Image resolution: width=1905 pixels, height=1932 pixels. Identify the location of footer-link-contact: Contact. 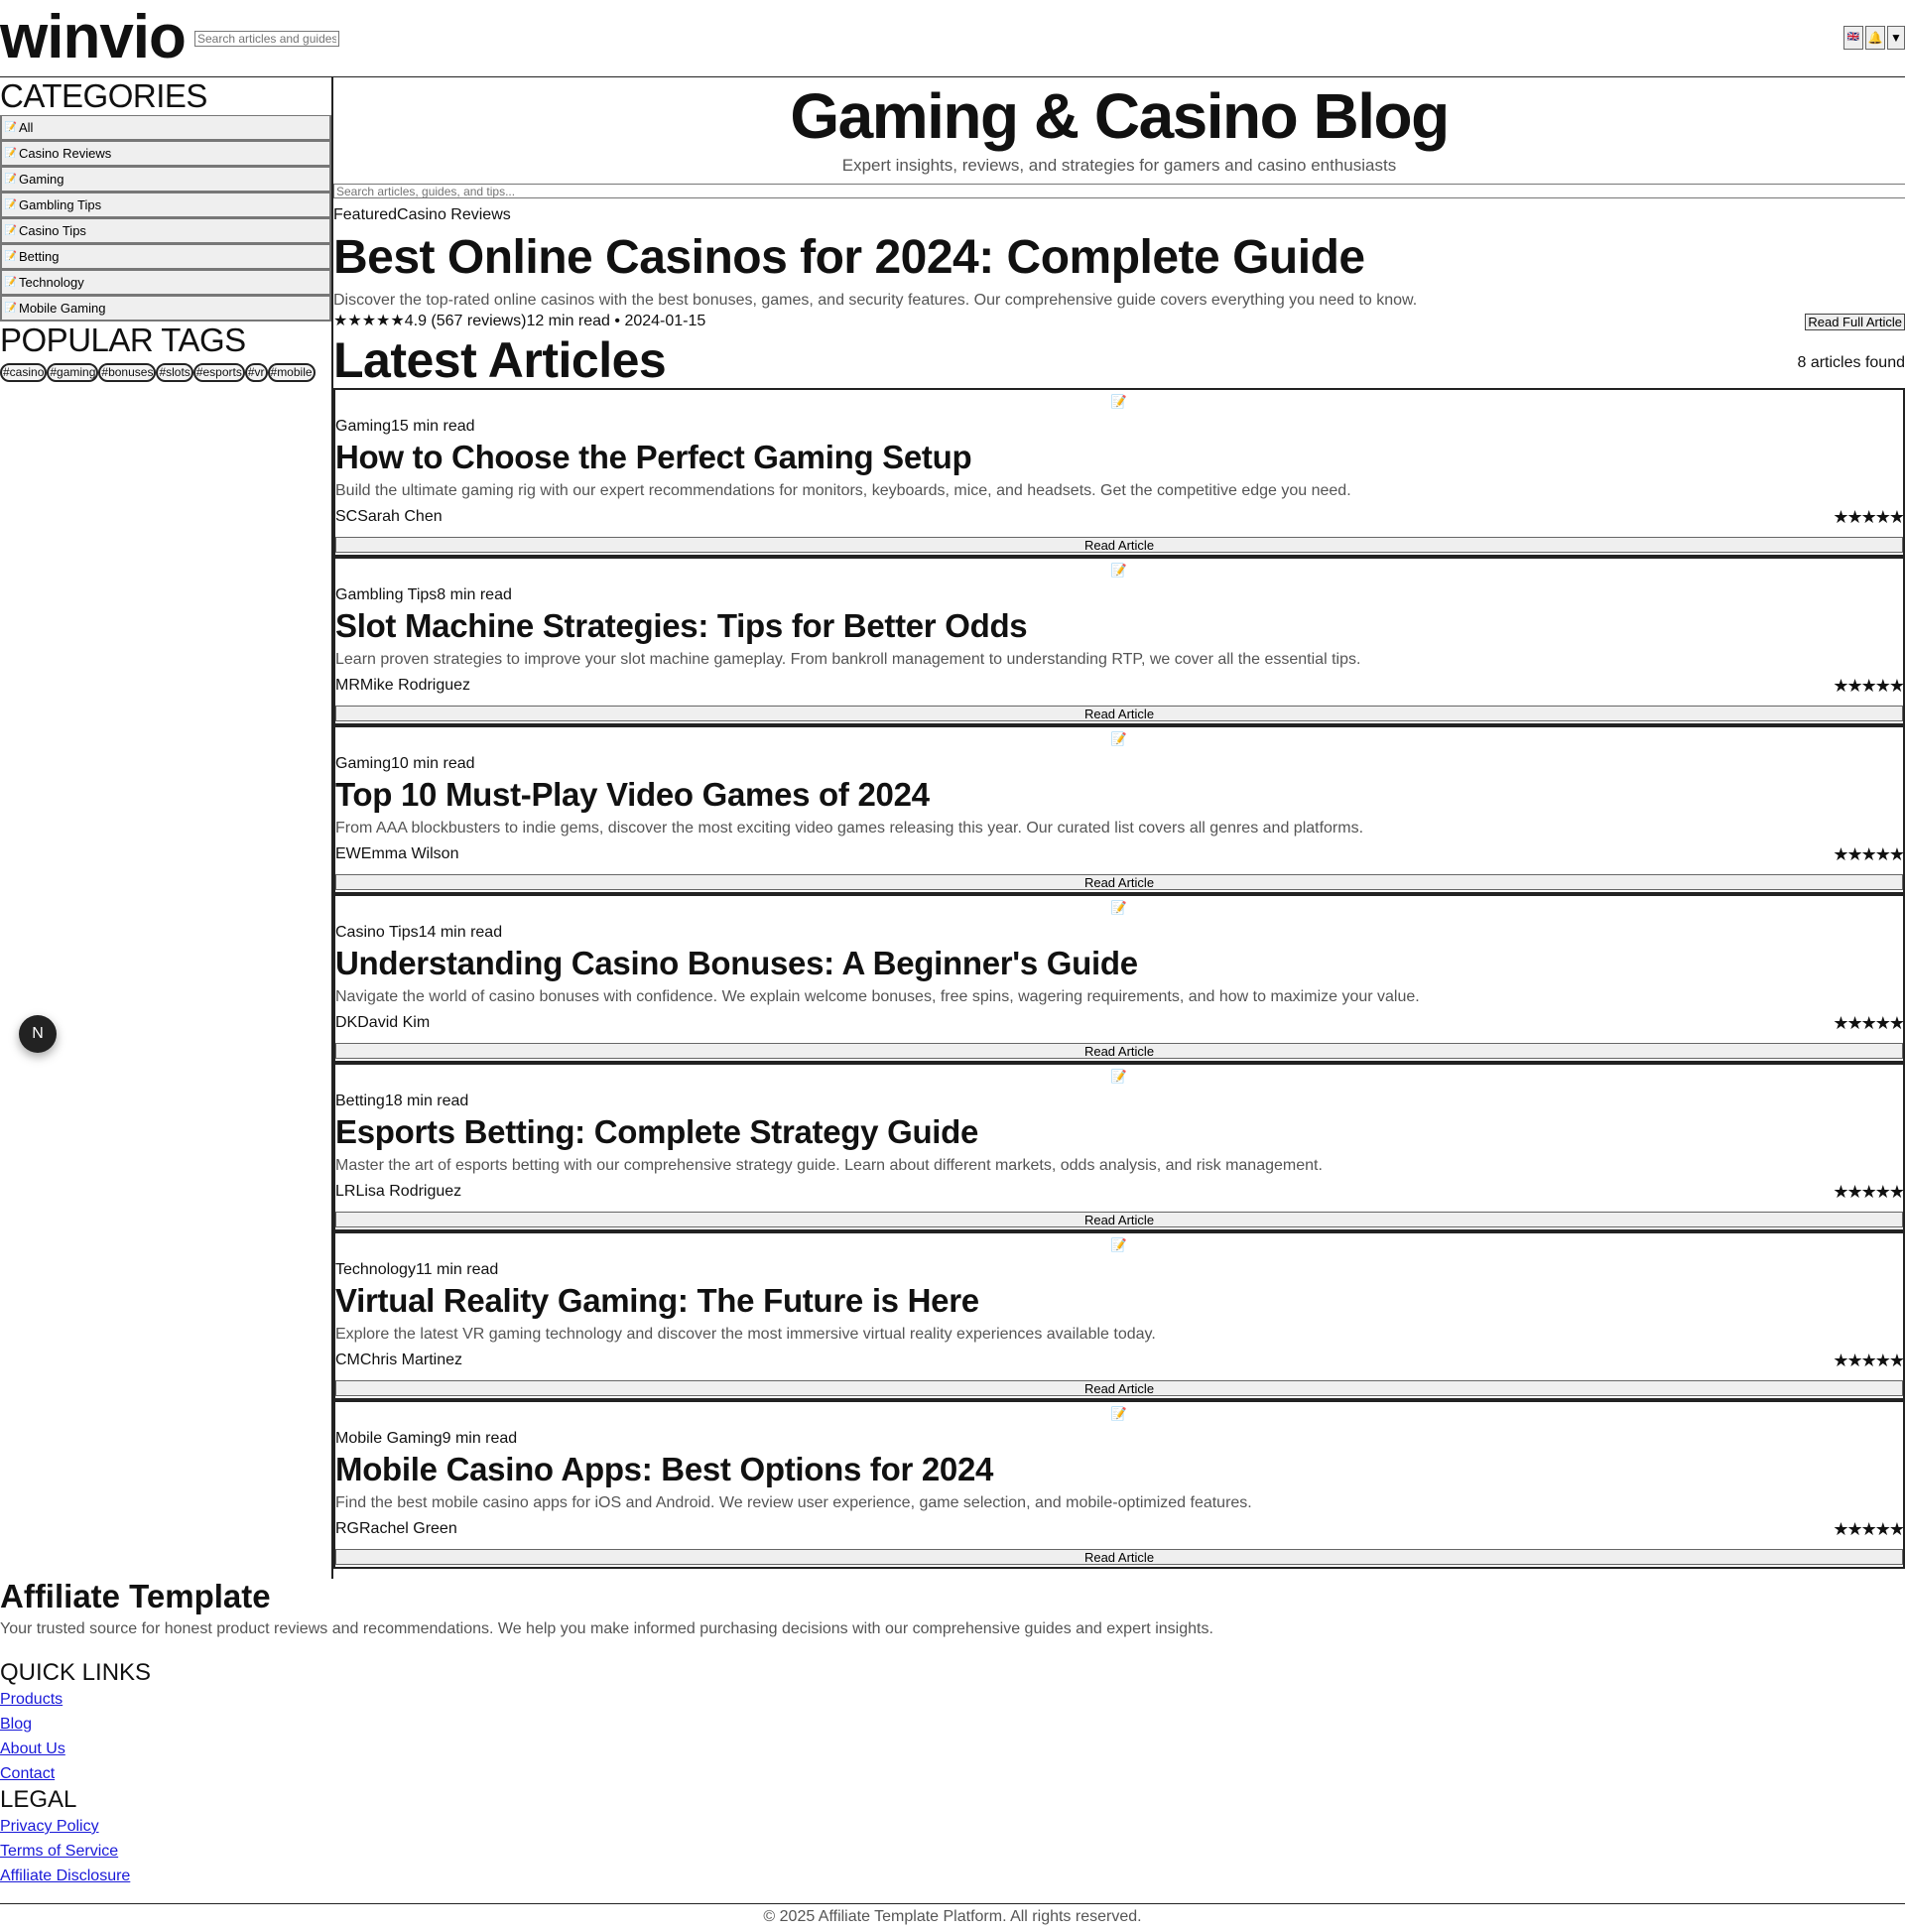
(27, 1774).